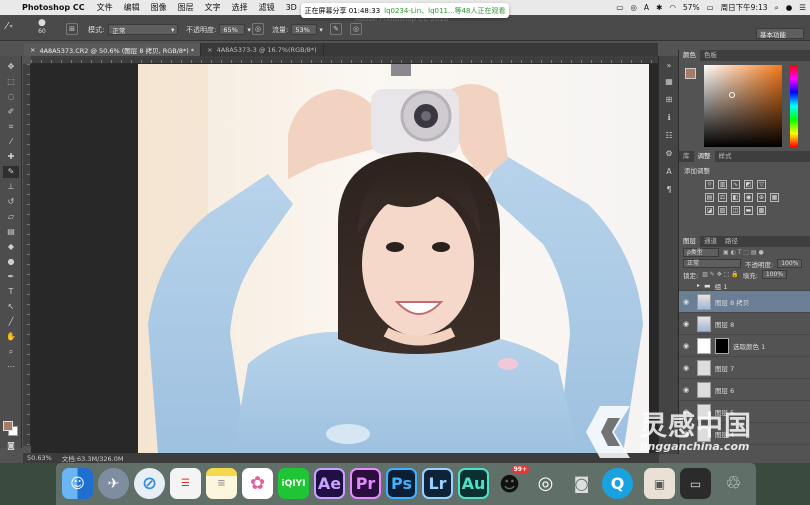 The width and height of the screenshot is (810, 505). What do you see at coordinates (11, 277) in the screenshot?
I see `pen-tool-icon: ✒` at bounding box center [11, 277].